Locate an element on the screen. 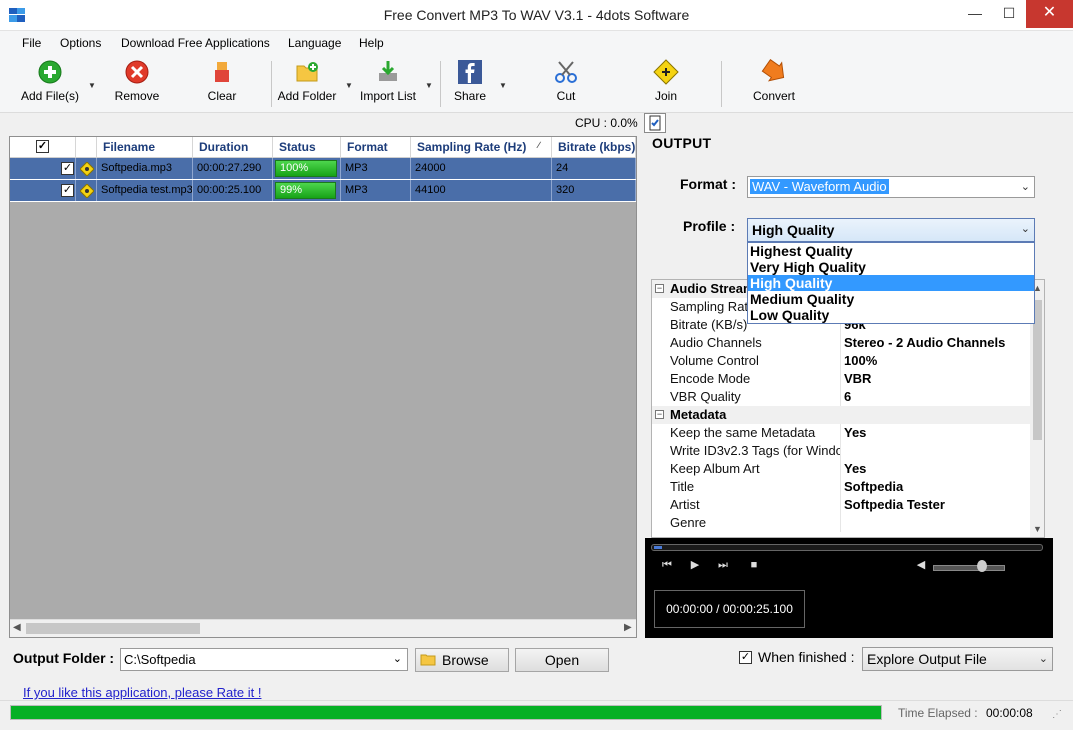 This screenshot has height=730, width=1073. cell-status: 100% is located at coordinates (307, 168).